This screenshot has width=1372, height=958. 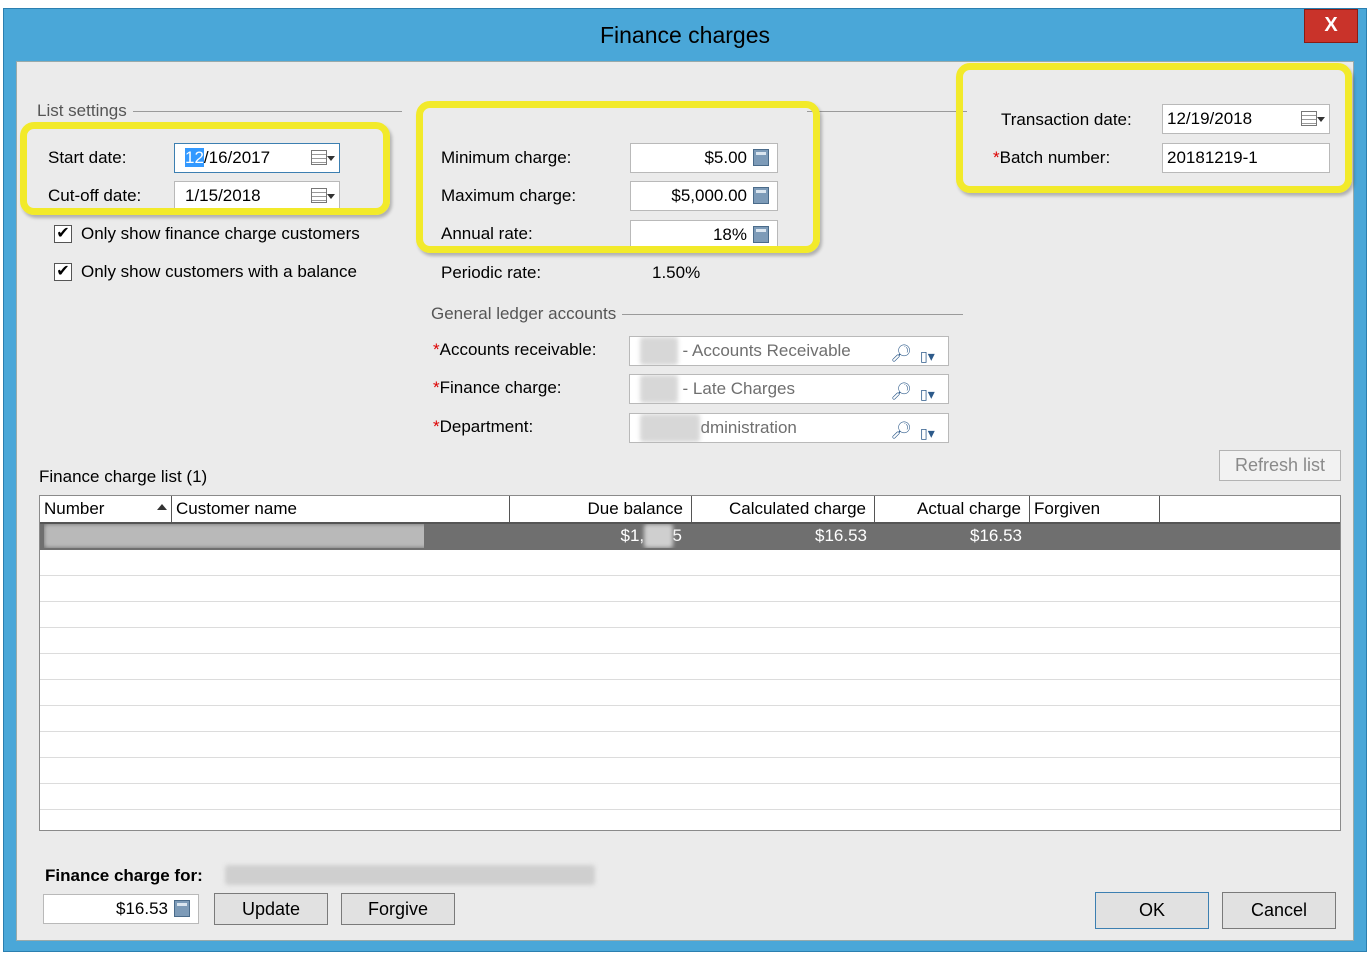 What do you see at coordinates (931, 430) in the screenshot?
I see `department-menu-icon: ▯▾` at bounding box center [931, 430].